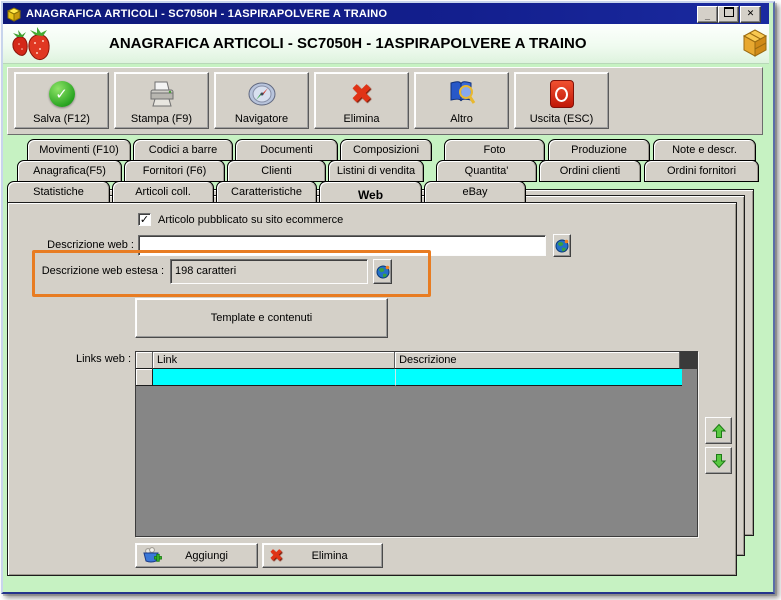 The width and height of the screenshot is (781, 600). I want to click on move-up-button, so click(718, 430).